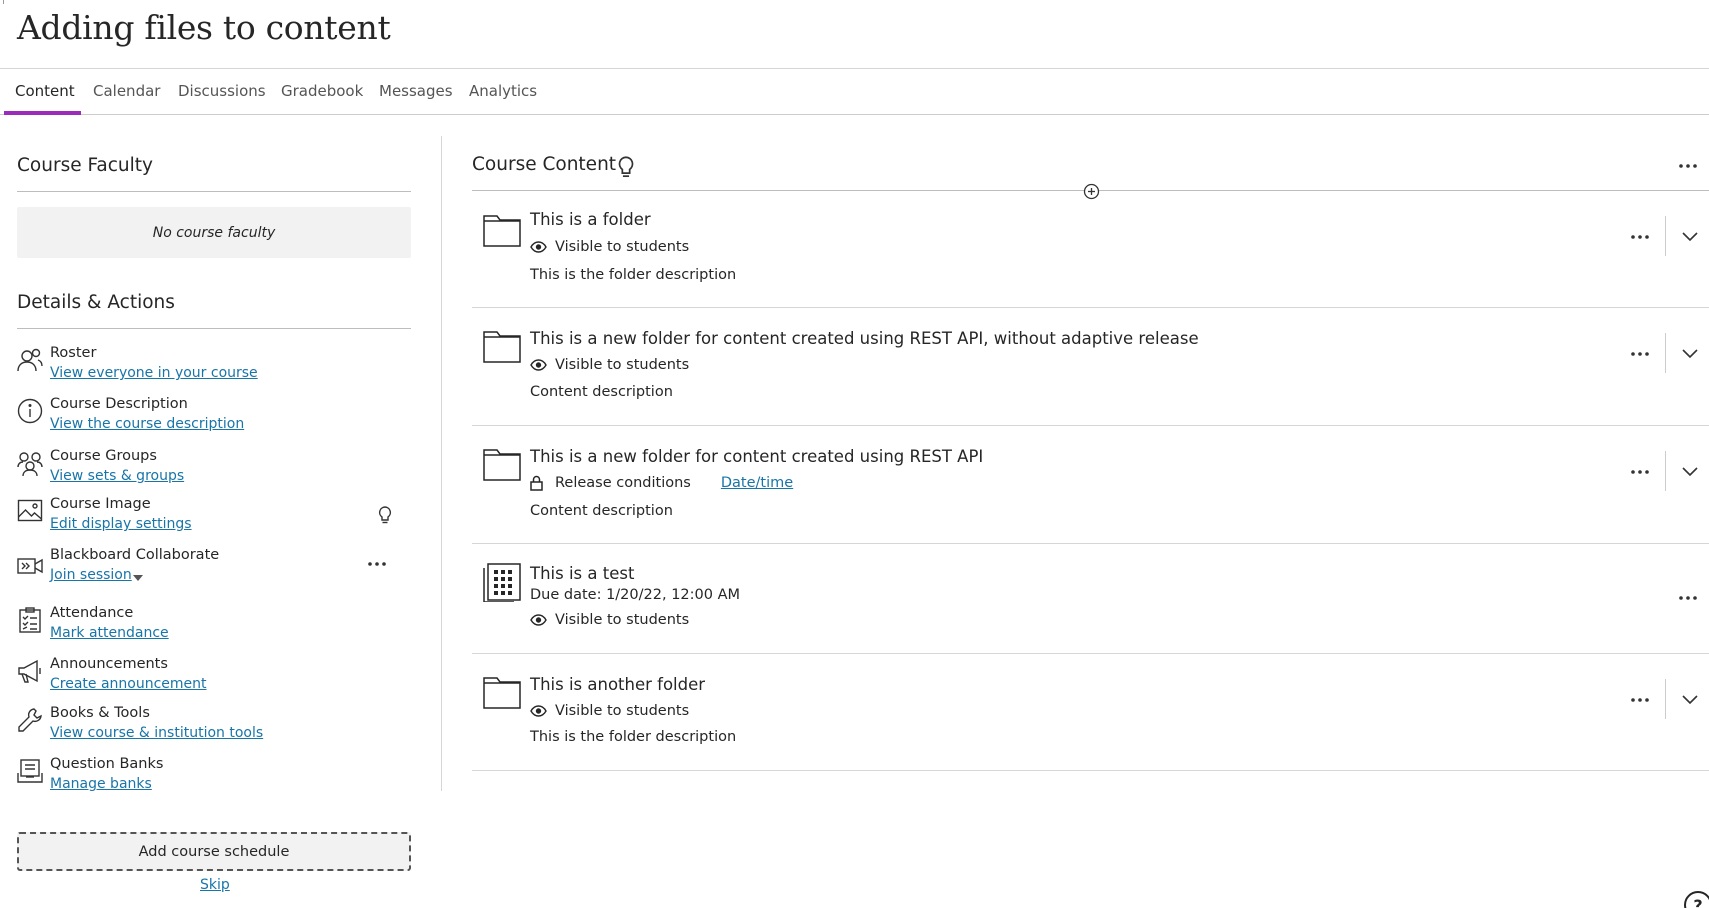  Describe the element at coordinates (103, 456) in the screenshot. I see `course-groups-label: Course Groups` at that location.